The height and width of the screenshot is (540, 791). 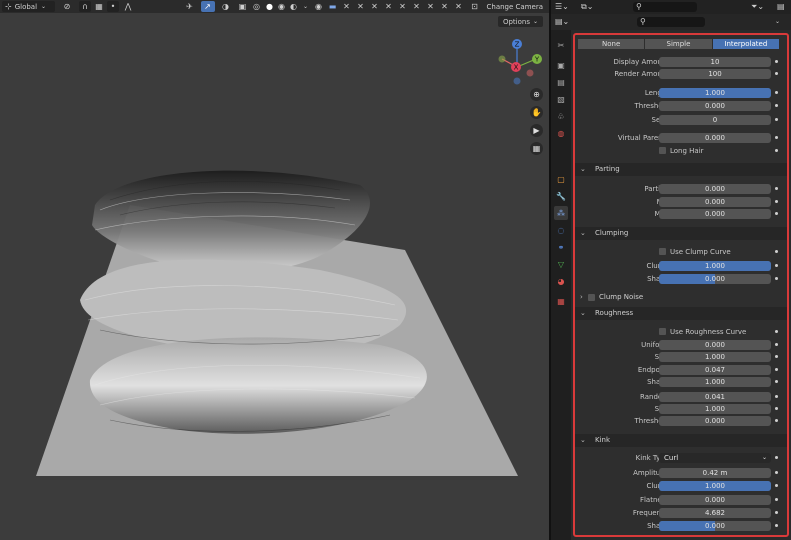 What do you see at coordinates (561, 82) in the screenshot?
I see `tab-output: ▤` at bounding box center [561, 82].